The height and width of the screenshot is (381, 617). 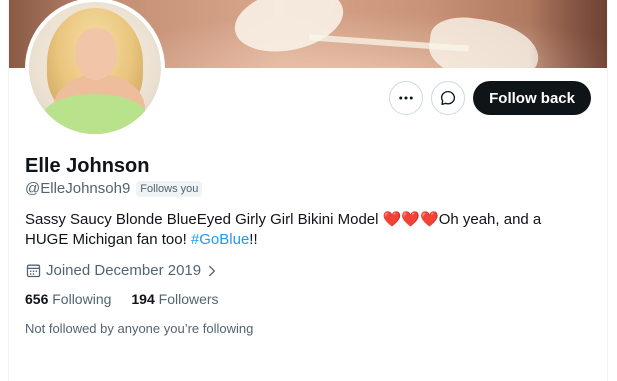 What do you see at coordinates (253, 239) in the screenshot?
I see `bio-end: !!` at bounding box center [253, 239].